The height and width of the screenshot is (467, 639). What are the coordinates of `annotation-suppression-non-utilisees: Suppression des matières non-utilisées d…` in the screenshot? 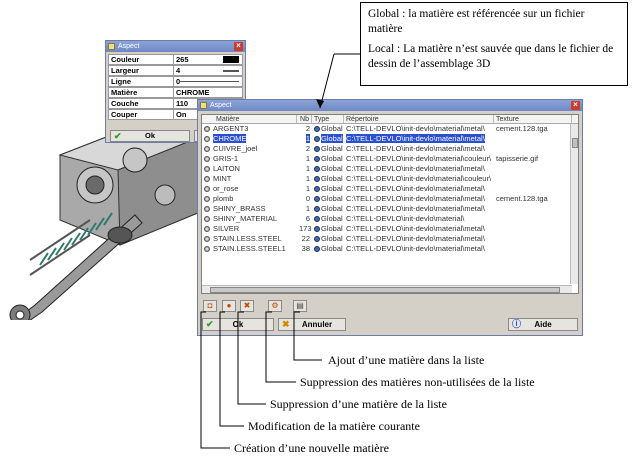 It's located at (417, 382).